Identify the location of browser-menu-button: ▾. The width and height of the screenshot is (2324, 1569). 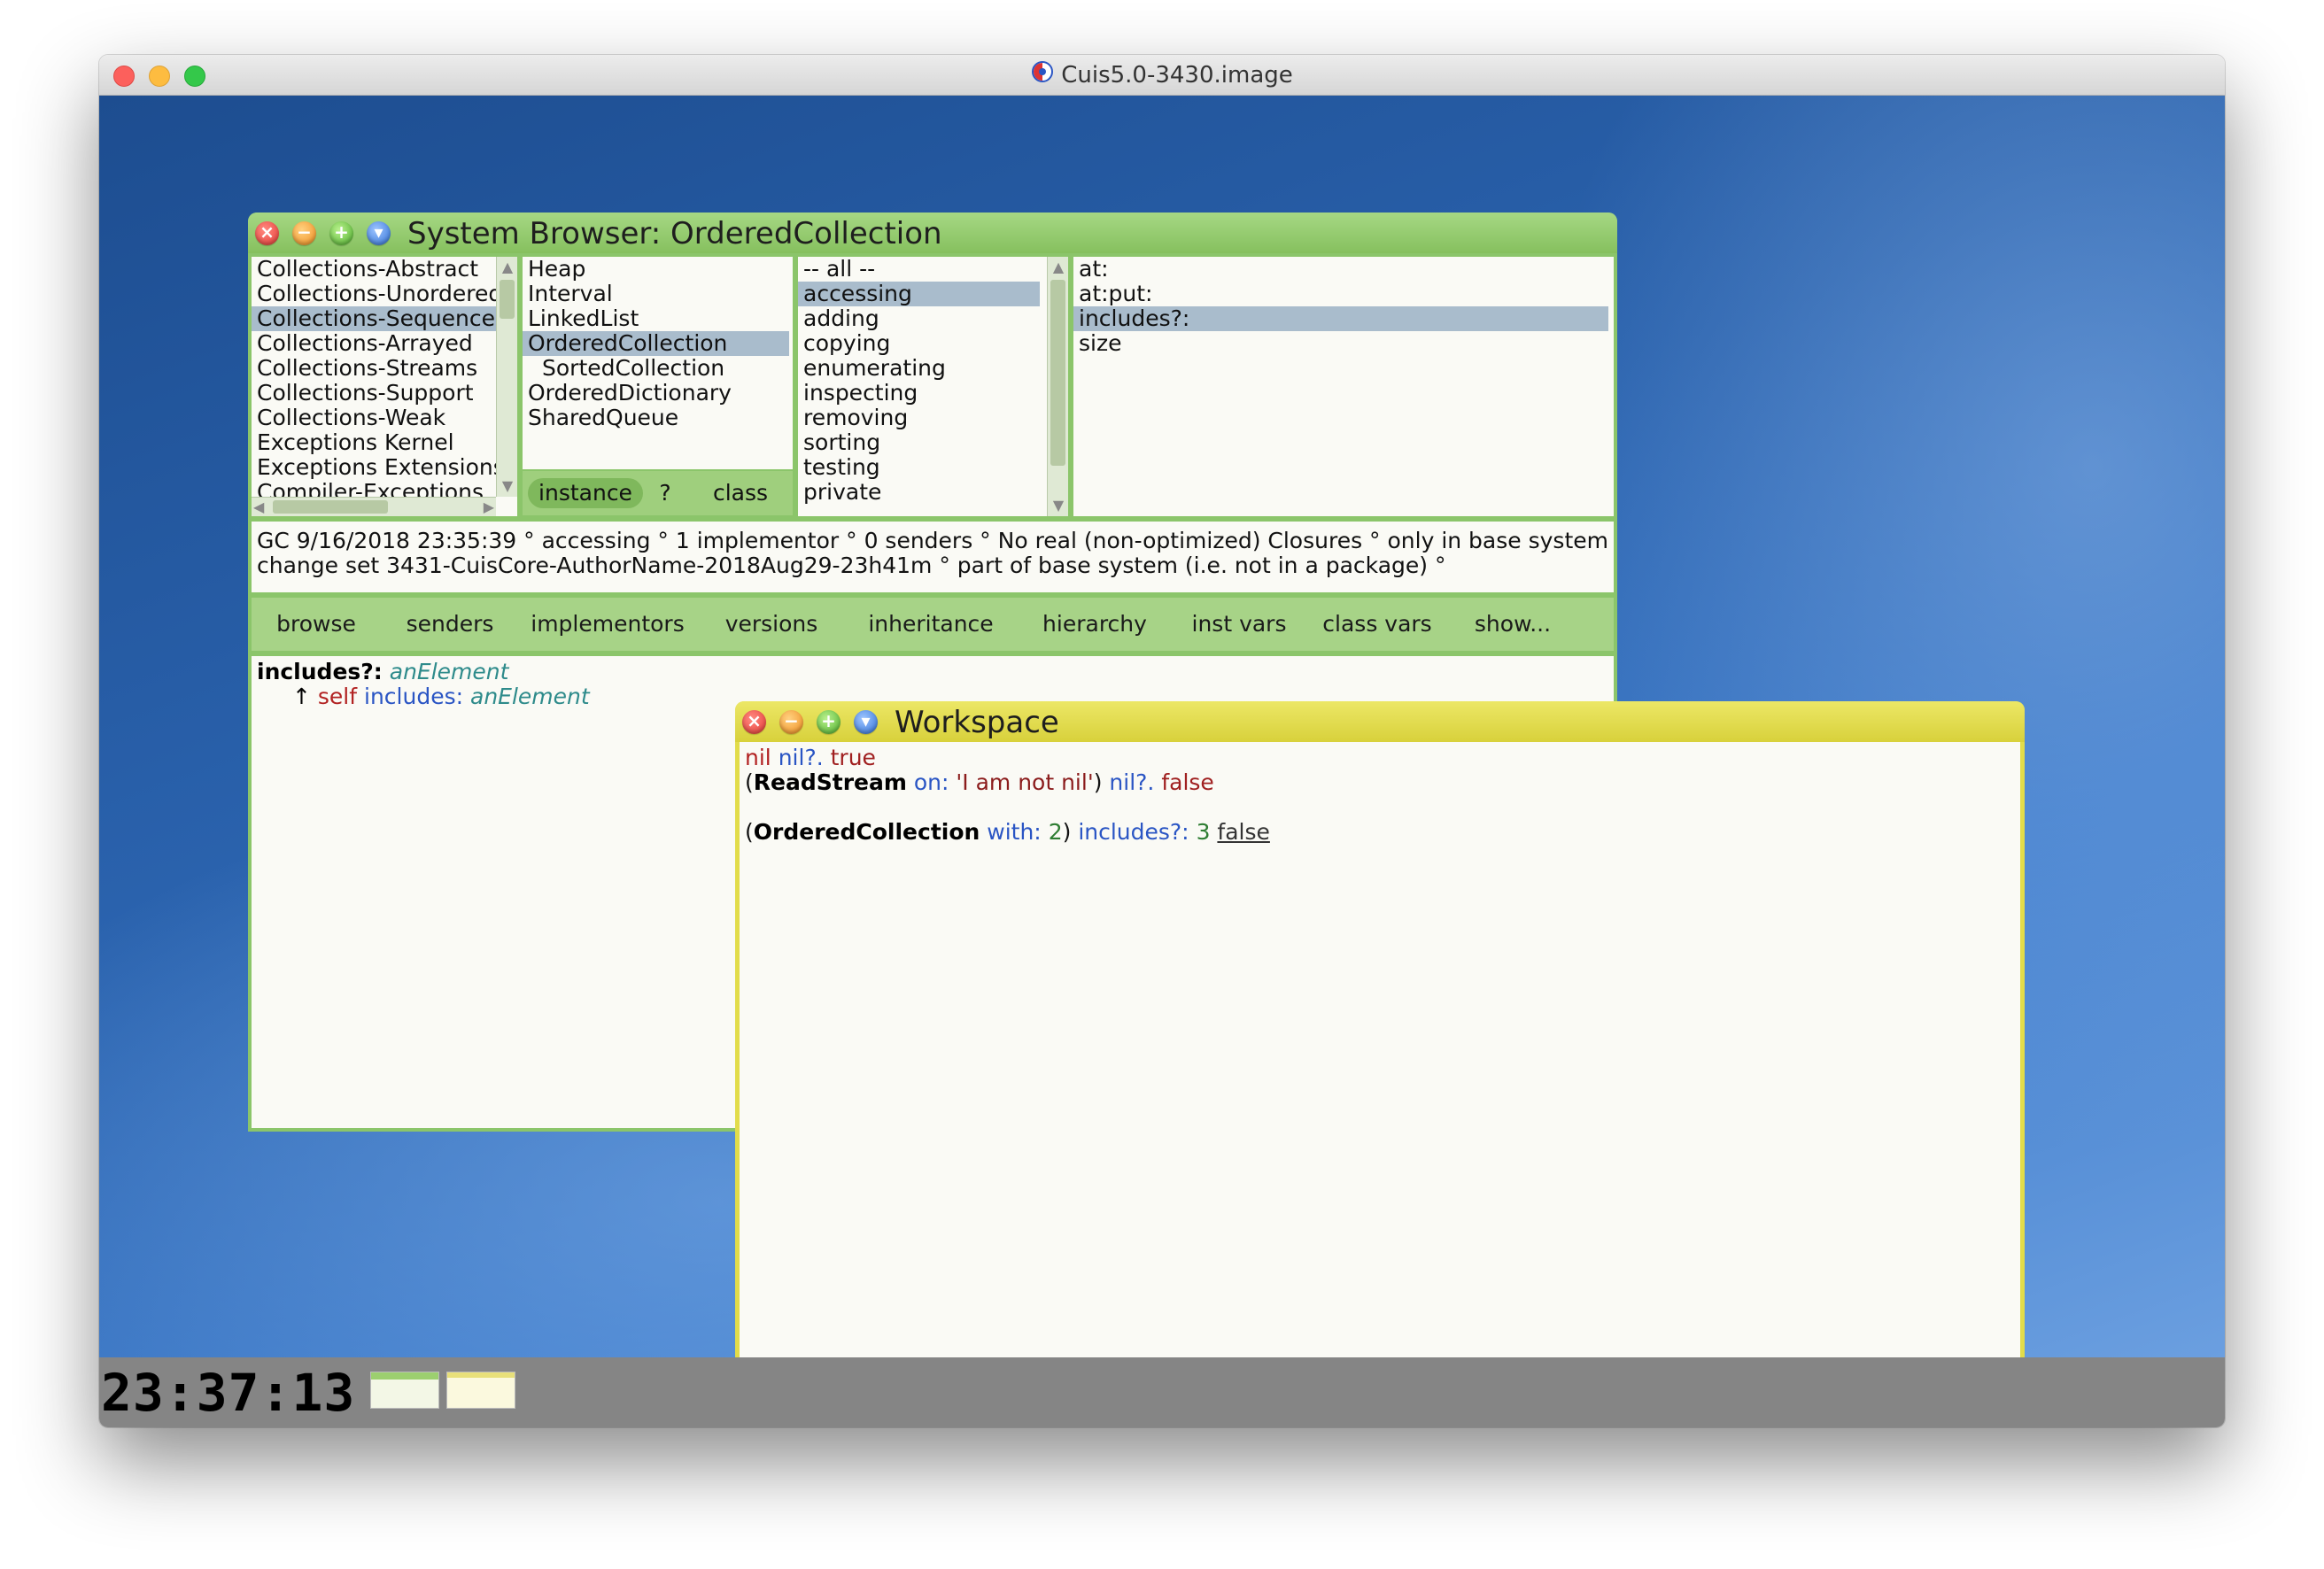
(379, 233).